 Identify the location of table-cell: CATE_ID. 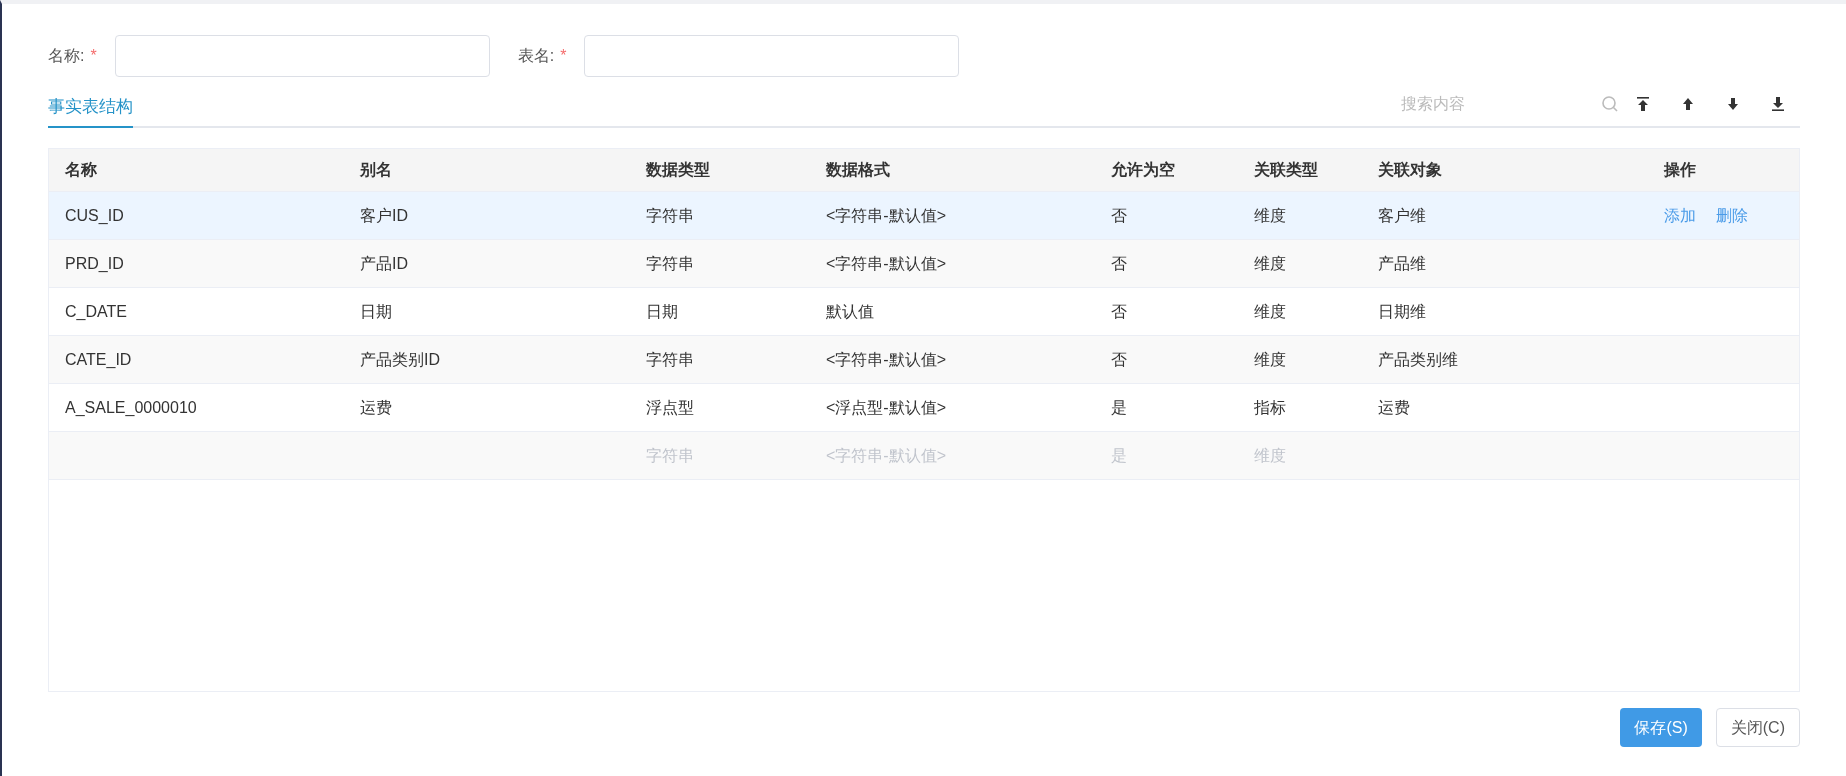
(98, 359).